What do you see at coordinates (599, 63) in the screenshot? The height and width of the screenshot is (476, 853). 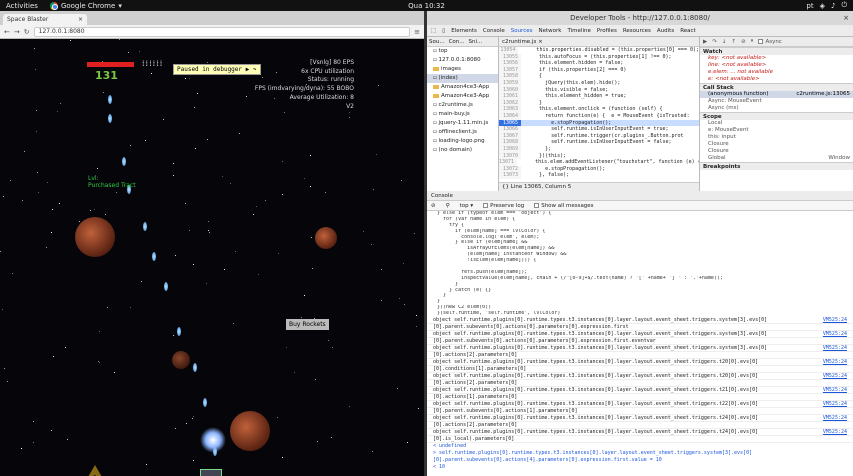 I see `code-line: 13056 this.element.hidden = false;` at bounding box center [599, 63].